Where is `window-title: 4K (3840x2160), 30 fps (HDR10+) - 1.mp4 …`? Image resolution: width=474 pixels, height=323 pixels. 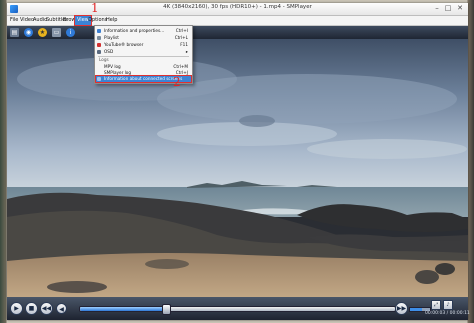 window-title: 4K (3840x2160), 30 fps (HDR10+) - 1.mp4 … is located at coordinates (237, 7).